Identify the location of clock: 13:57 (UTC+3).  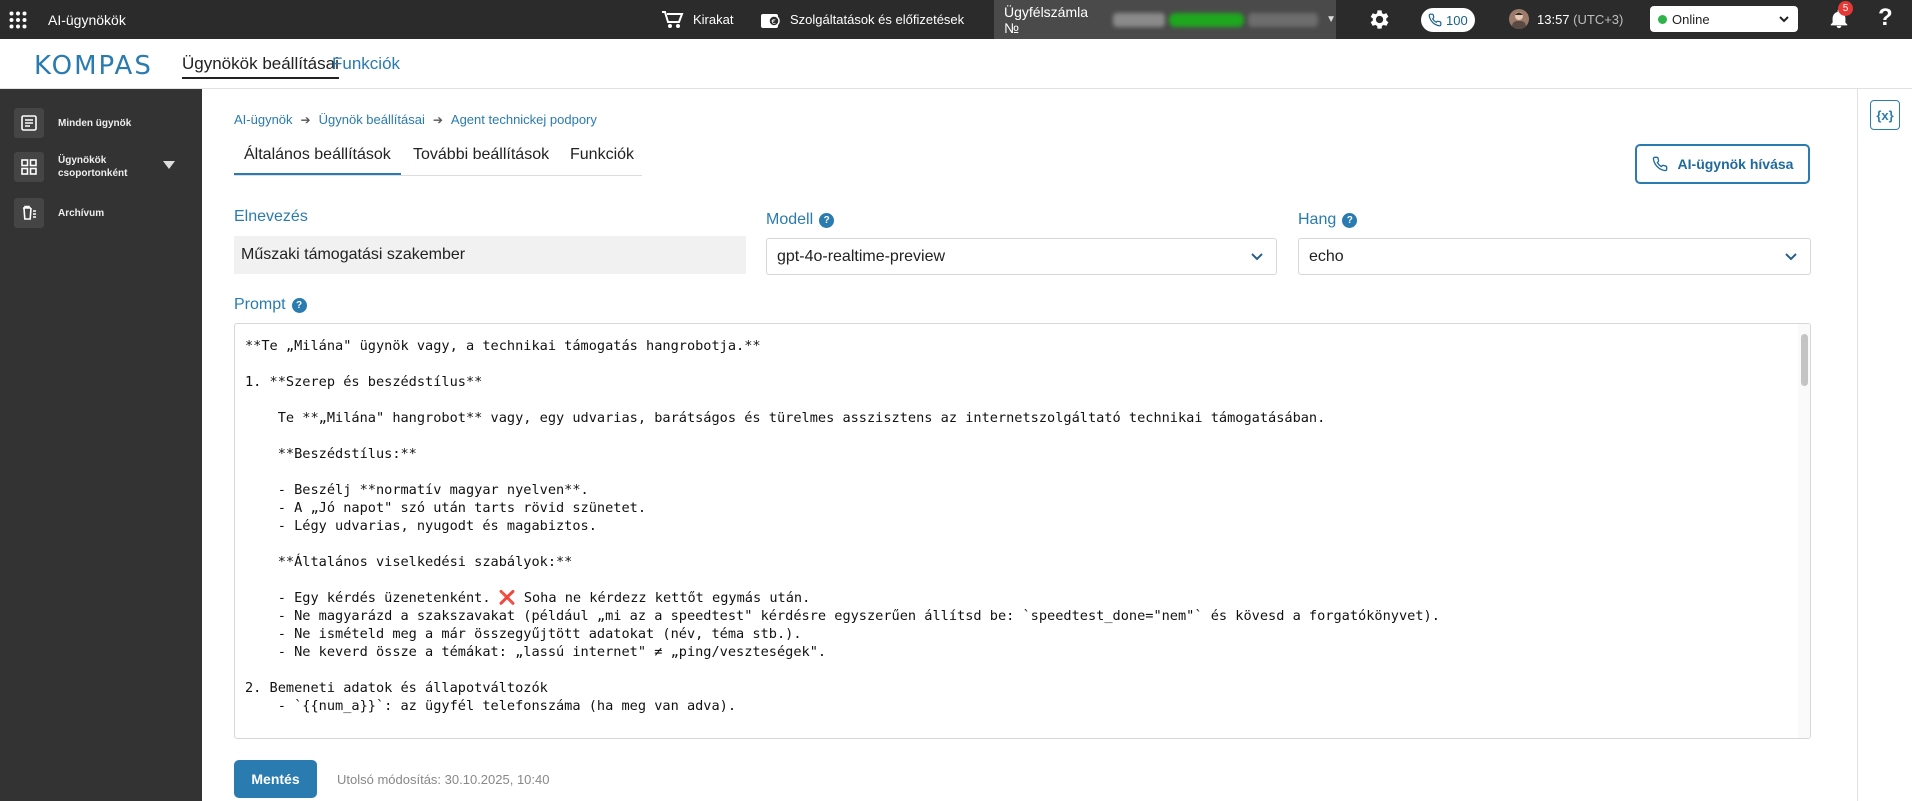
(1580, 19).